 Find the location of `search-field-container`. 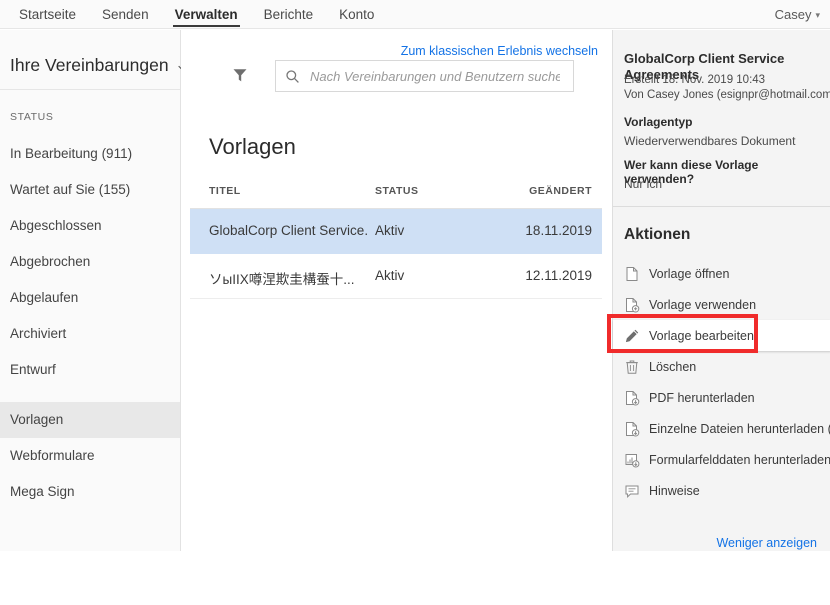

search-field-container is located at coordinates (424, 76).